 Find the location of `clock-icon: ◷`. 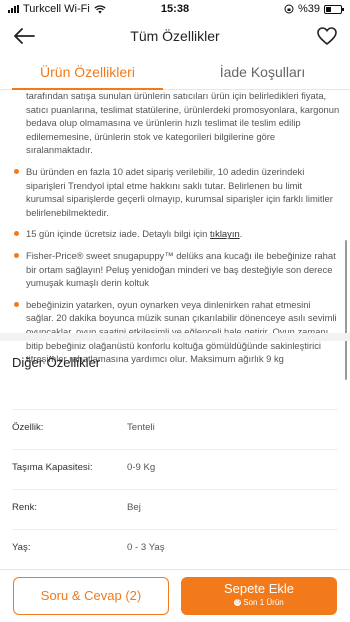

clock-icon: ◷ is located at coordinates (238, 603).